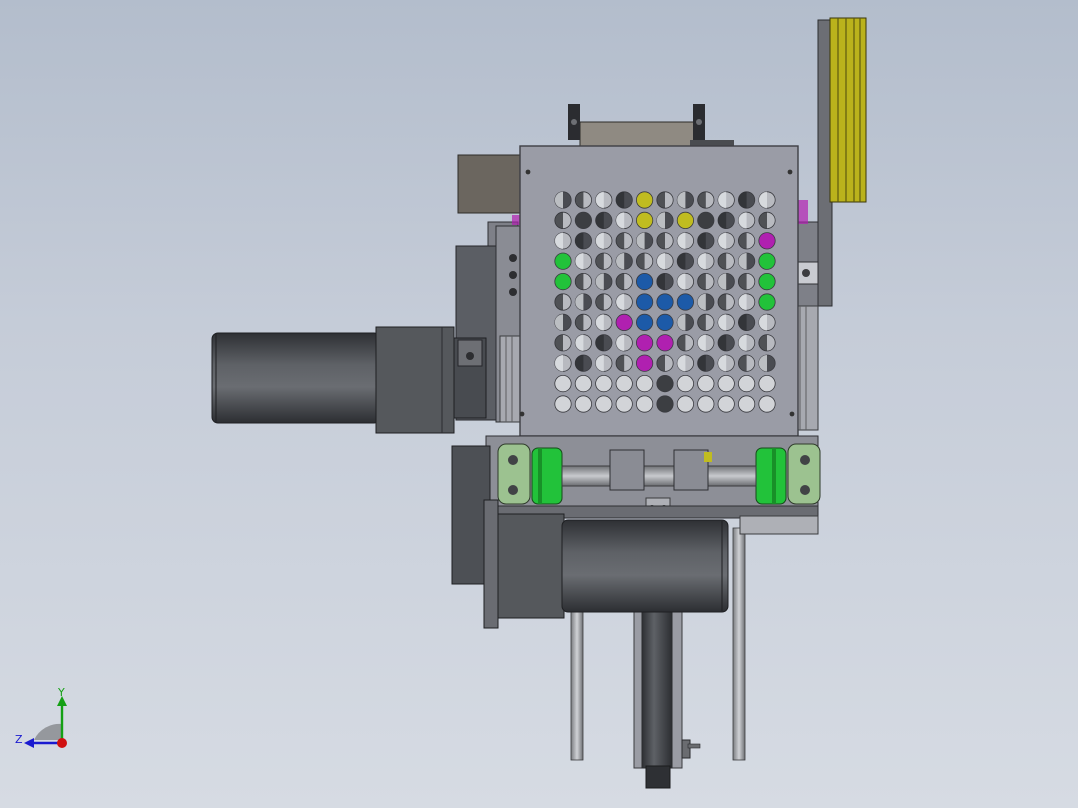 The width and height of the screenshot is (1078, 808). I want to click on perforated-panel, so click(659, 291).